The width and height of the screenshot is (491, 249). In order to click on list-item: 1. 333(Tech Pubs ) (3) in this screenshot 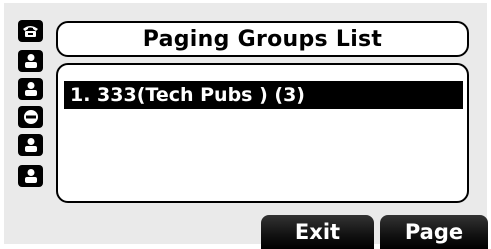, I will do `click(263, 95)`.